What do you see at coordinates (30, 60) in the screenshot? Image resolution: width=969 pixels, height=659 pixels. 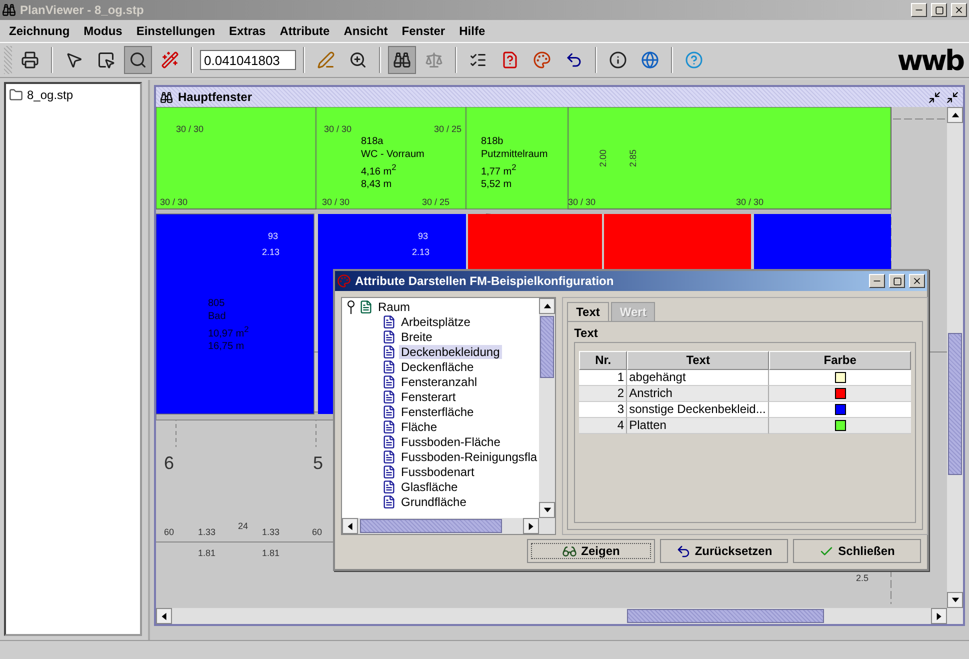 I see `printer-icon` at bounding box center [30, 60].